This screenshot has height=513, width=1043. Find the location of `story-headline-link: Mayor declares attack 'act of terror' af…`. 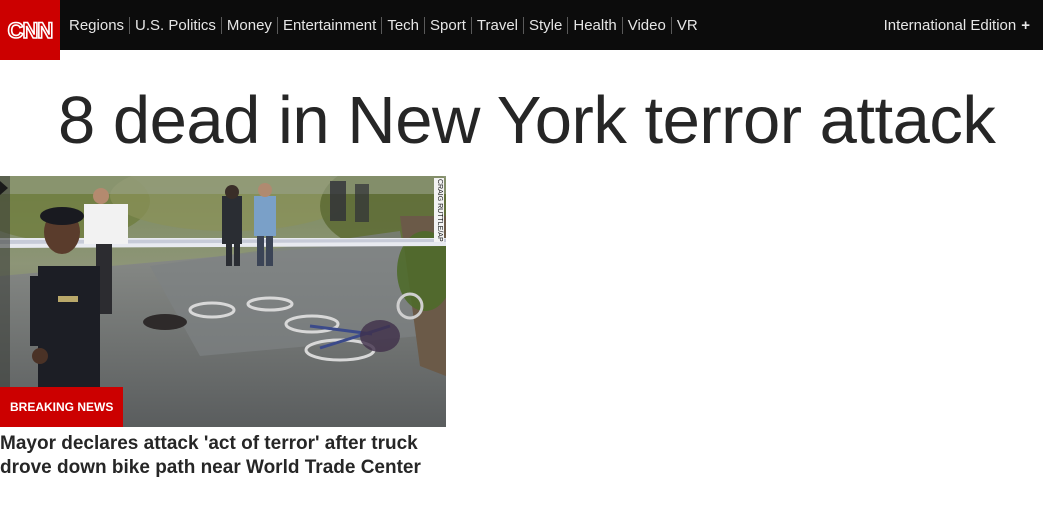

story-headline-link: Mayor declares attack 'act of terror' af… is located at coordinates (212, 456).